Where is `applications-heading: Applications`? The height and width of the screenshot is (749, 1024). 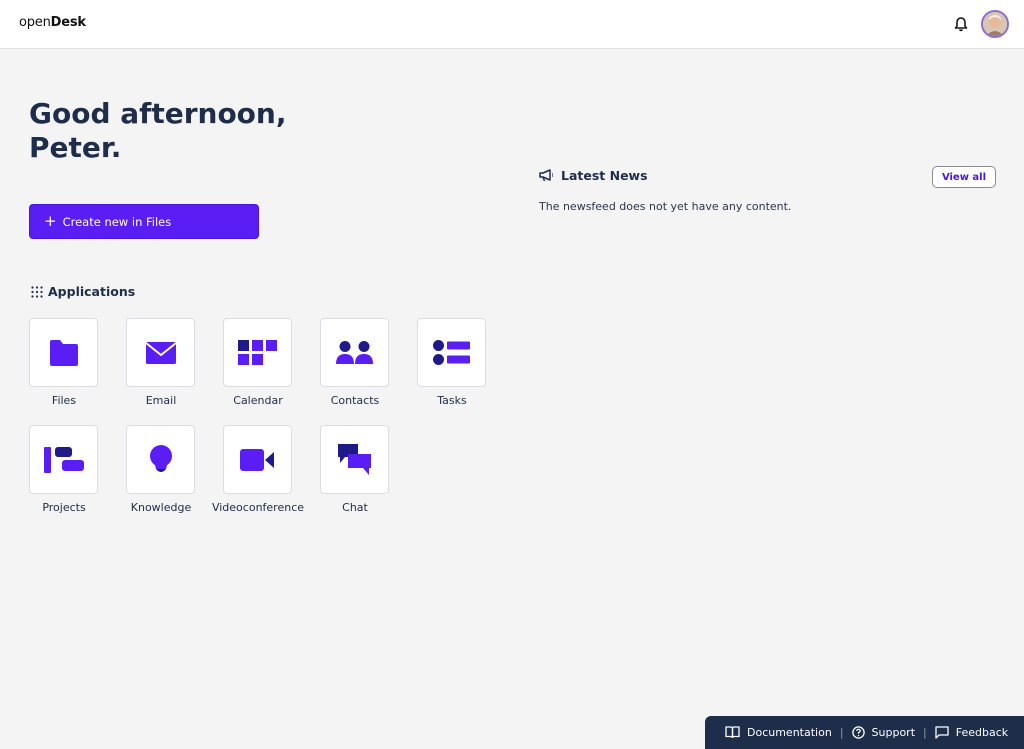 applications-heading: Applications is located at coordinates (83, 291).